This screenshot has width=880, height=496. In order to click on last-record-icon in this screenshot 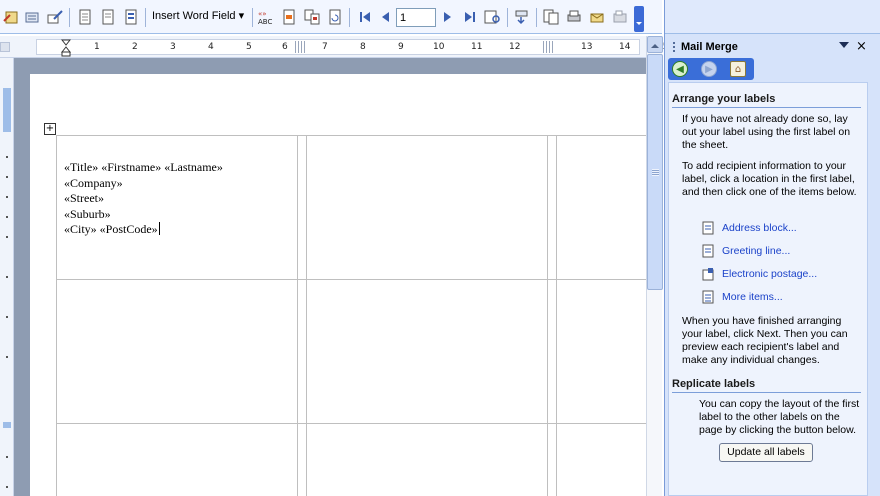, I will do `click(470, 17)`.